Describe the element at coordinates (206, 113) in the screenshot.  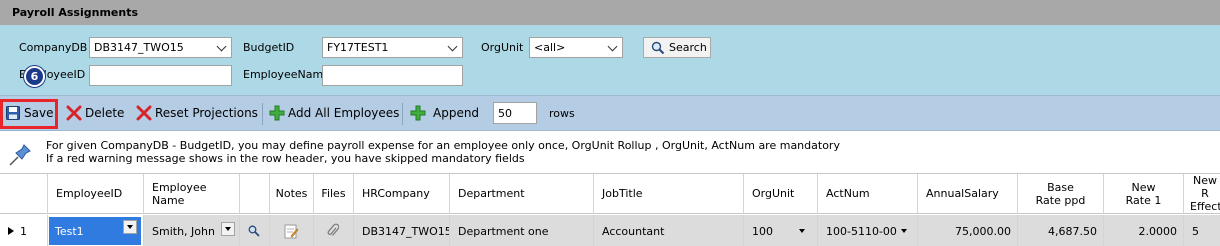
I see `reset-projections-label: Reset Projections` at that location.